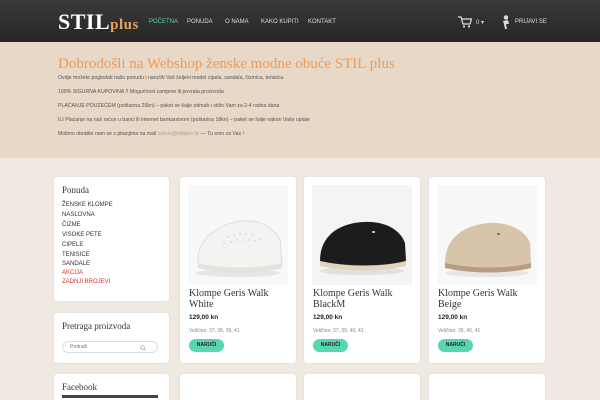  Describe the element at coordinates (531, 22) in the screenshot. I see `login-link: PRIJAVI SE` at that location.